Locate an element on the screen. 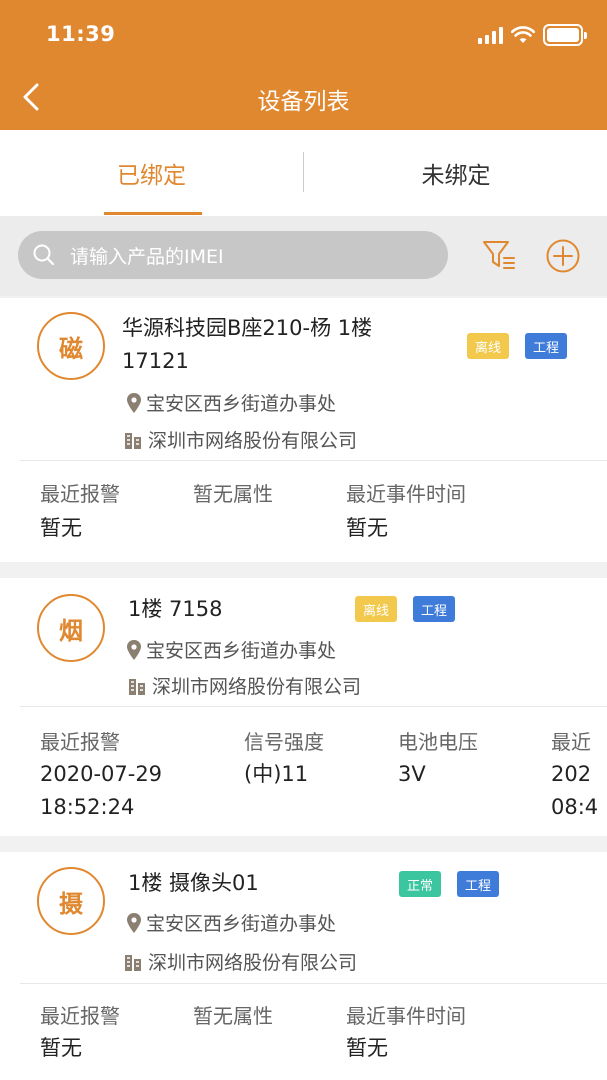  active-tab-indicator is located at coordinates (153, 213).